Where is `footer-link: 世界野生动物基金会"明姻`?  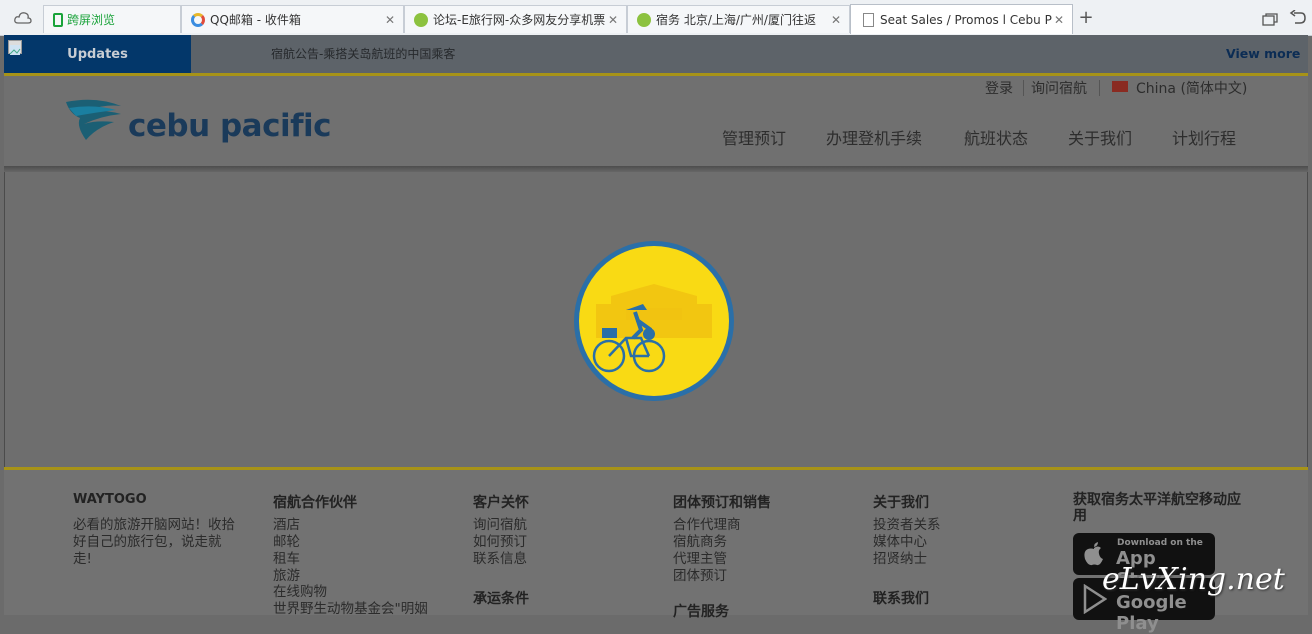
footer-link: 世界野生动物基金会"明姻 is located at coordinates (350, 609).